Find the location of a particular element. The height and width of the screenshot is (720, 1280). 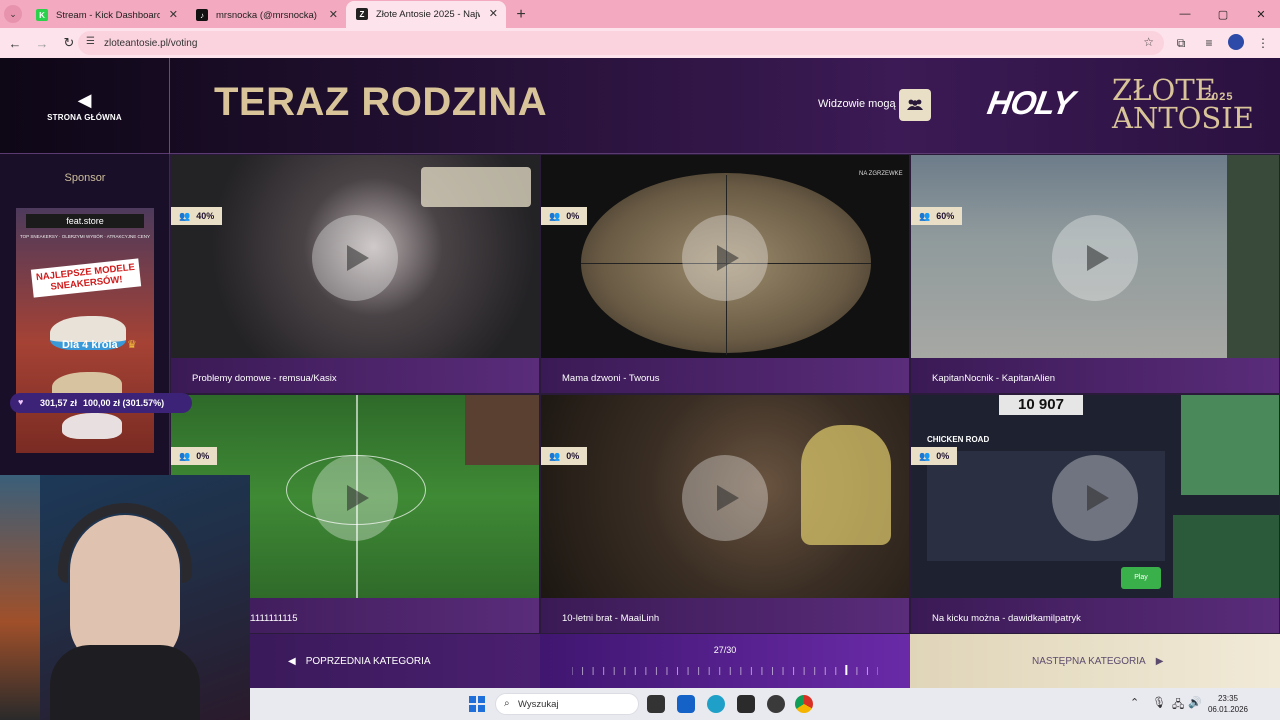

donation-goal-bar: ♥ 301,57 zł 100,00 zł (301.57%) is located at coordinates (101, 403).